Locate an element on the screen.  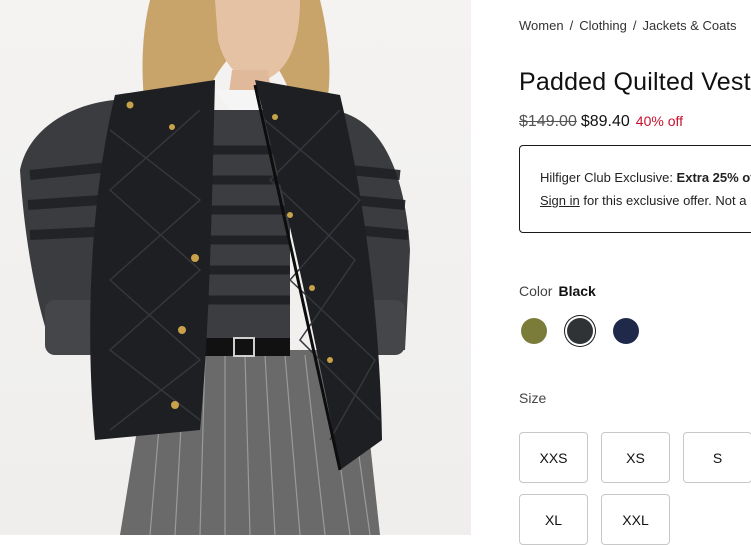
breadcrumb-clothing: Clothing is located at coordinates (603, 25).